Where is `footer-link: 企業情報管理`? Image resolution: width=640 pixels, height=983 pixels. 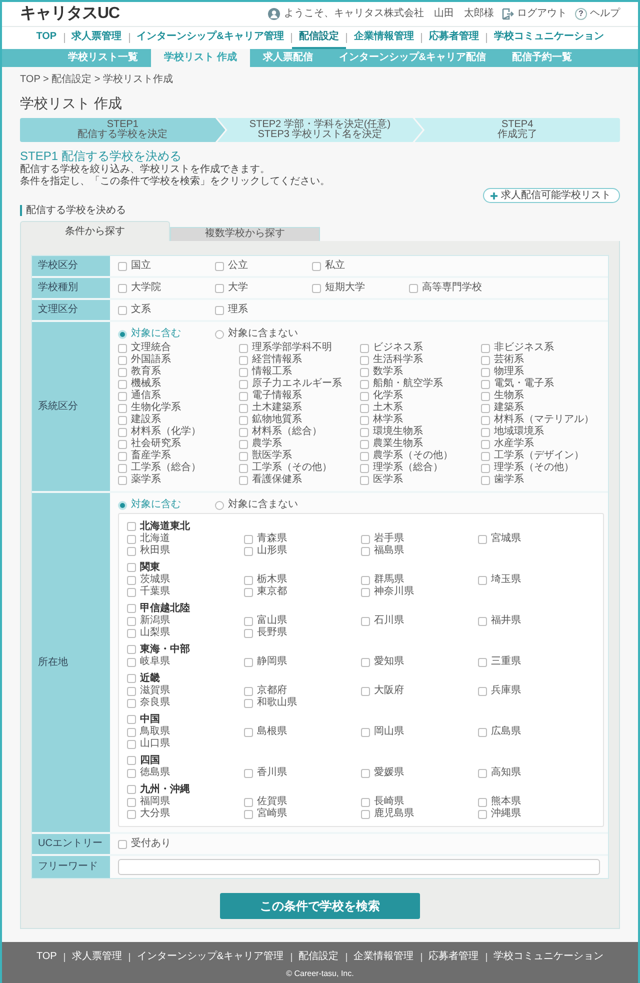 footer-link: 企業情報管理 is located at coordinates (383, 957).